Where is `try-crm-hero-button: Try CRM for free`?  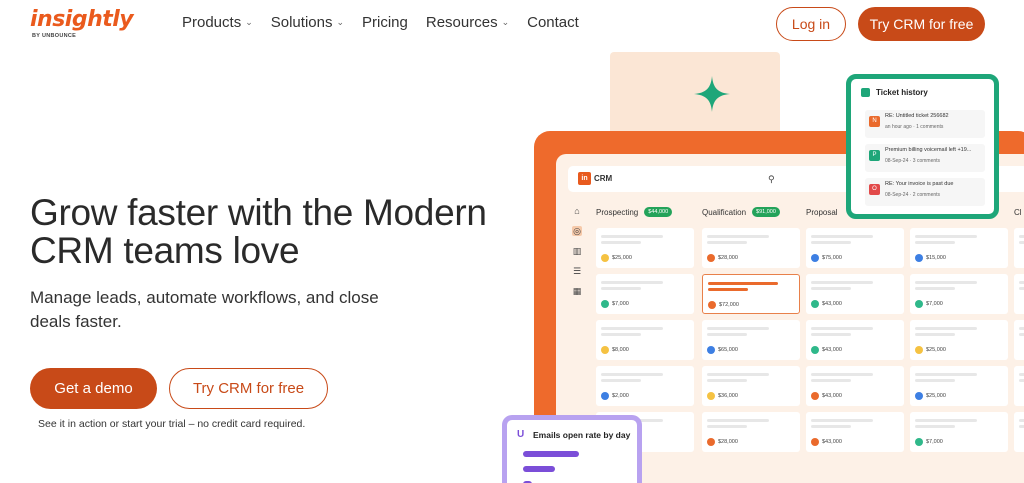 try-crm-hero-button: Try CRM for free is located at coordinates (248, 388).